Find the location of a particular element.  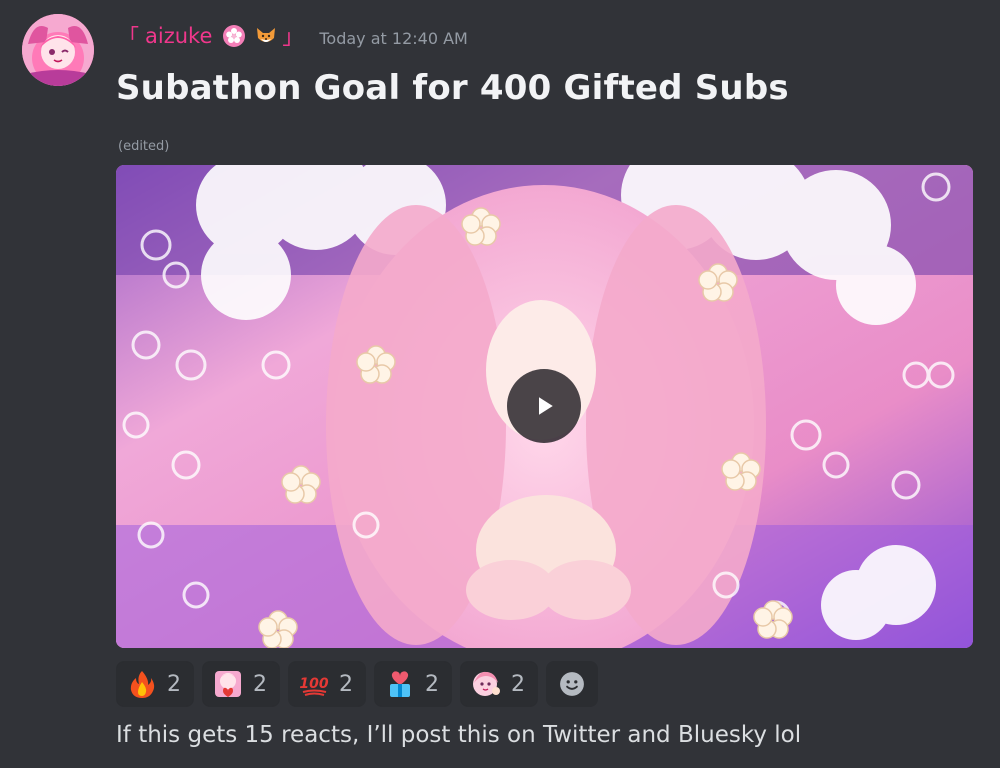

reaction-fire: 2 is located at coordinates (155, 684).